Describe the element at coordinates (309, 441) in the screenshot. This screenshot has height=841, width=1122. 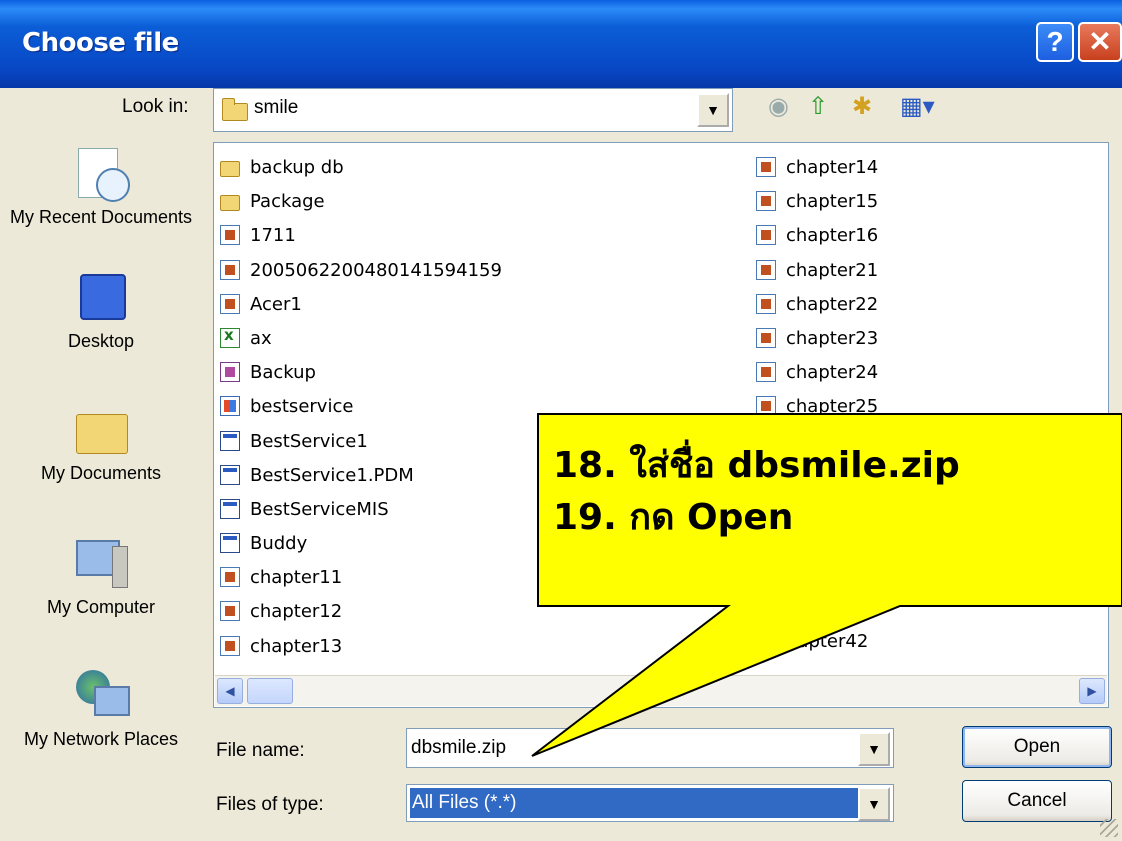
I see `file-name: BestService1` at that location.